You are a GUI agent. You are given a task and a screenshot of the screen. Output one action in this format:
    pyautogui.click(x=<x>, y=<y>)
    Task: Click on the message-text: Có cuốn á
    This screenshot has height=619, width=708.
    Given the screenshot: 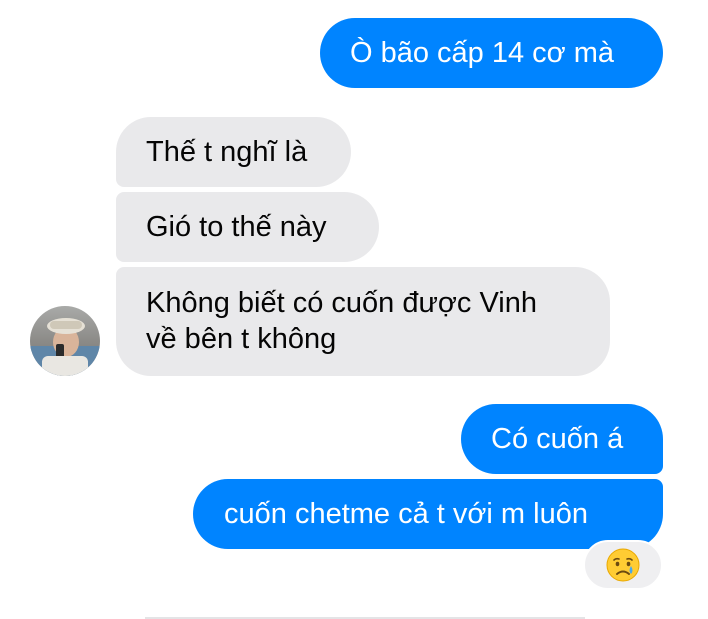 What is the action you would take?
    pyautogui.click(x=557, y=439)
    